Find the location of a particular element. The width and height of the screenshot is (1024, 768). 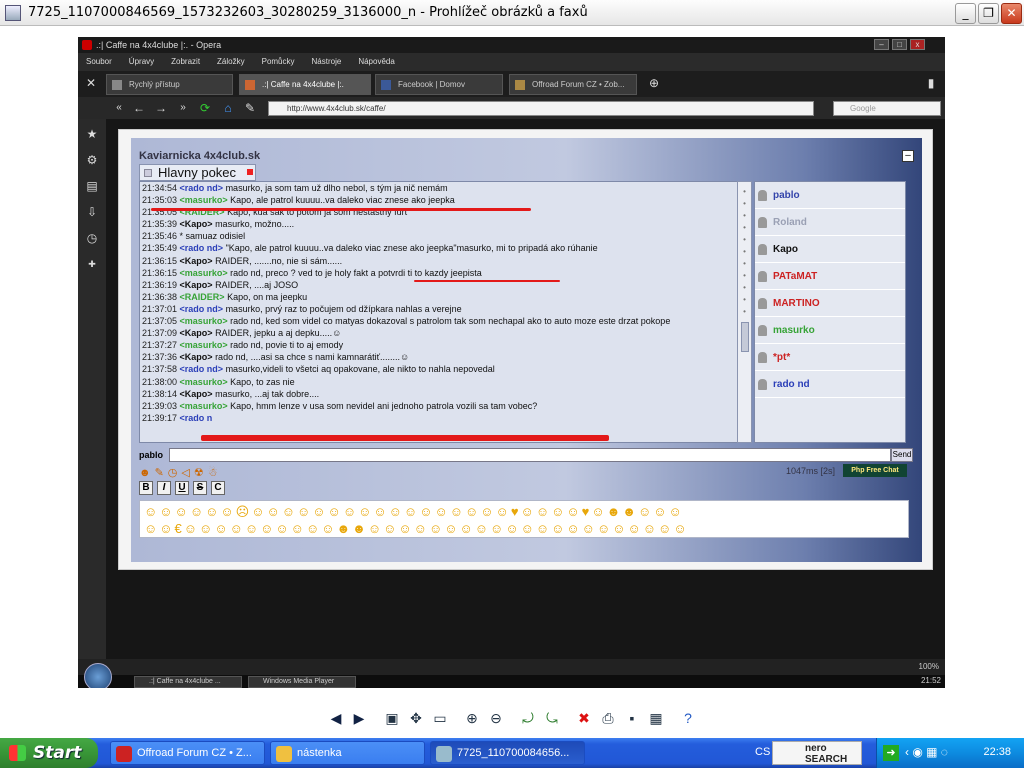

user-list-item: pablo is located at coordinates (830, 195).